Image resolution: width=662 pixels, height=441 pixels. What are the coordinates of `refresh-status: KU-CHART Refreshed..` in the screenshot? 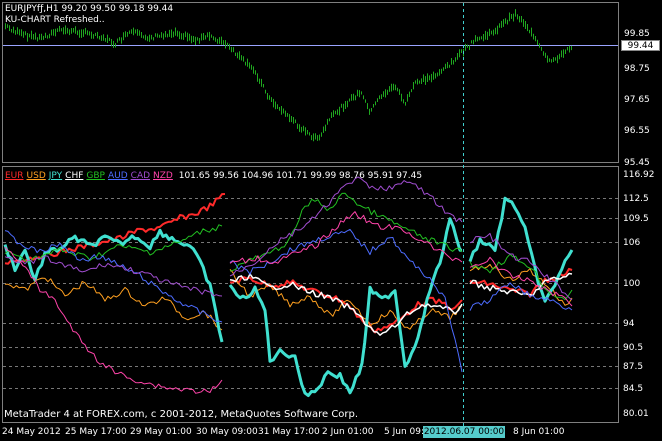 It's located at (55, 20).